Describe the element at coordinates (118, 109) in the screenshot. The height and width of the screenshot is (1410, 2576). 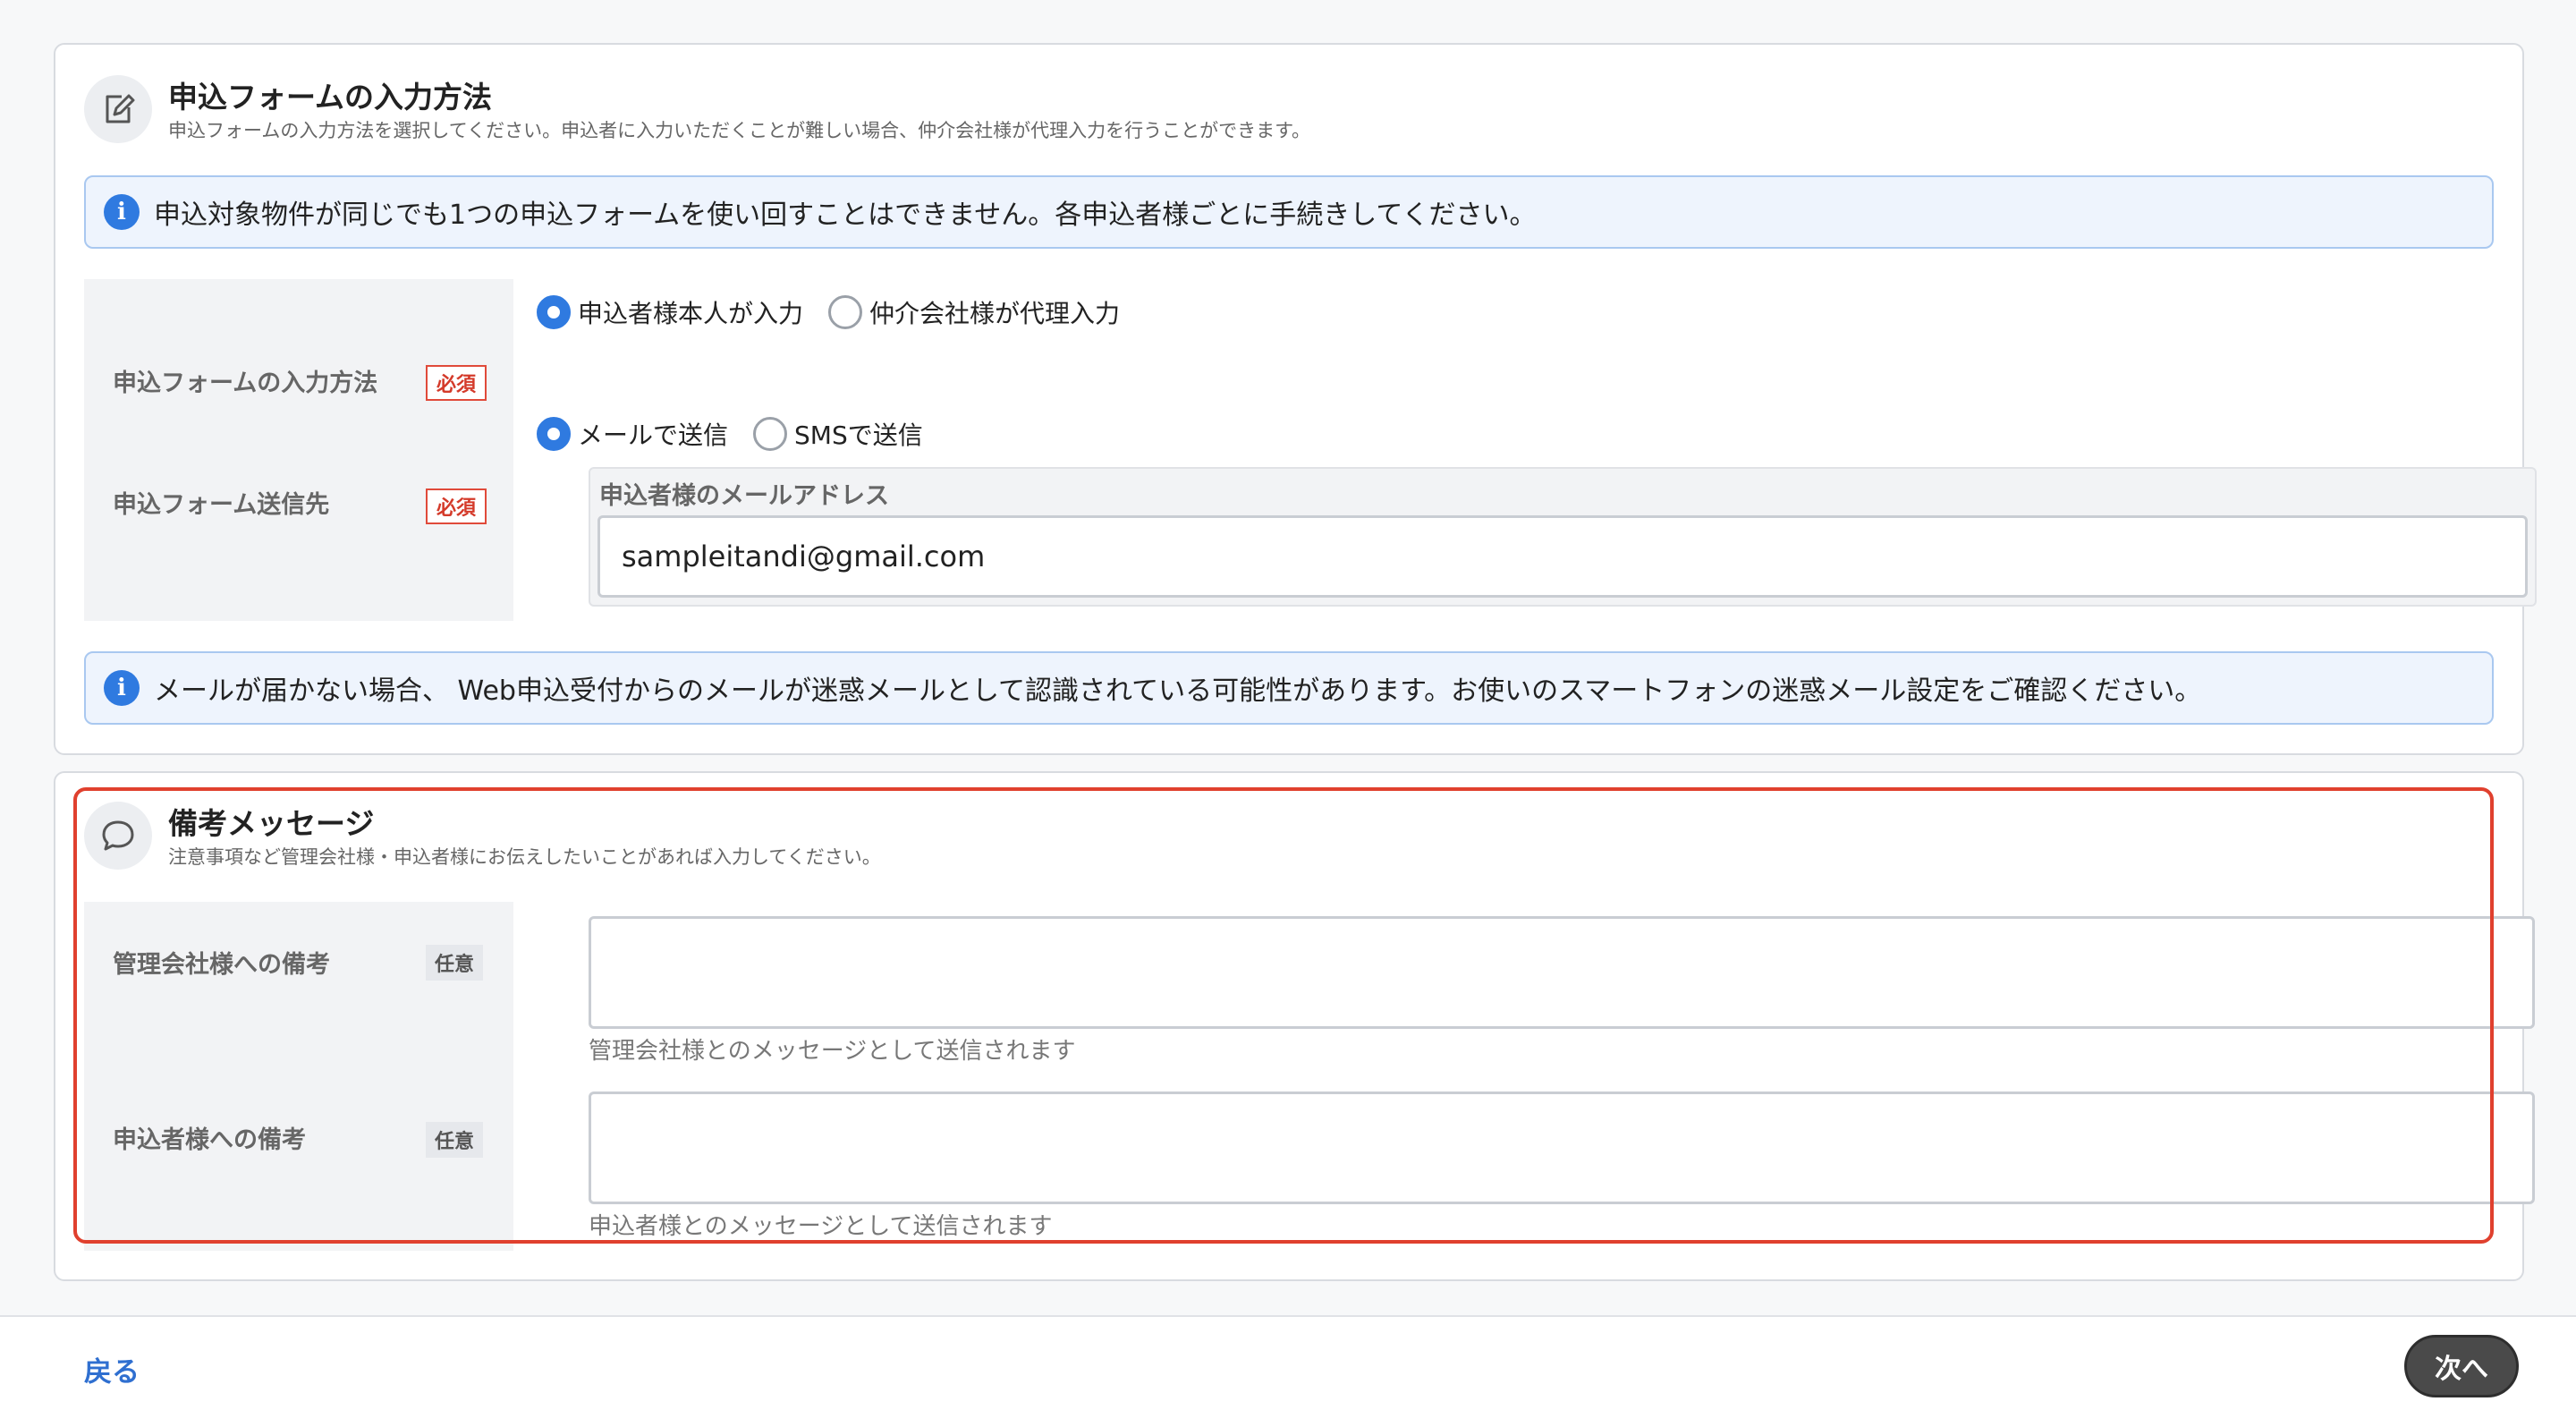
I see `edit-icon` at that location.